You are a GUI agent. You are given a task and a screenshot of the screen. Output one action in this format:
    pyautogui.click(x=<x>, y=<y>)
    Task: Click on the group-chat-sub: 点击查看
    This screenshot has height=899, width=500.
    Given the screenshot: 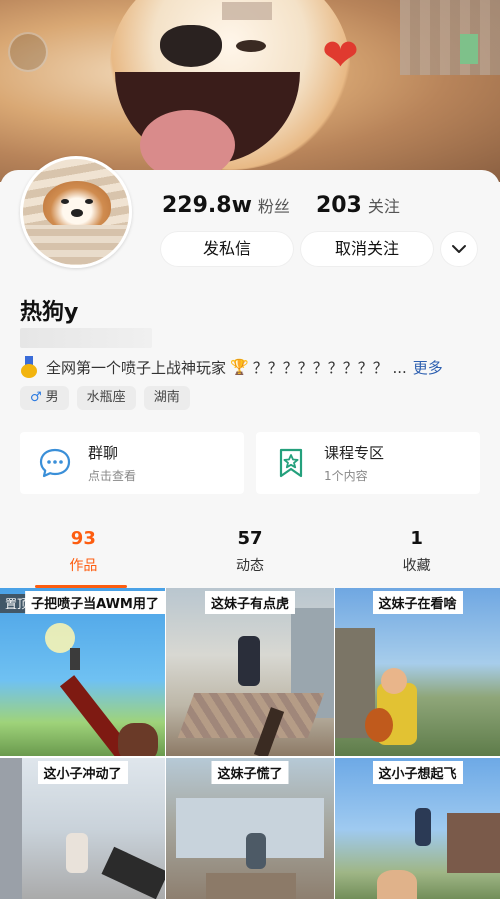 What is the action you would take?
    pyautogui.click(x=112, y=476)
    